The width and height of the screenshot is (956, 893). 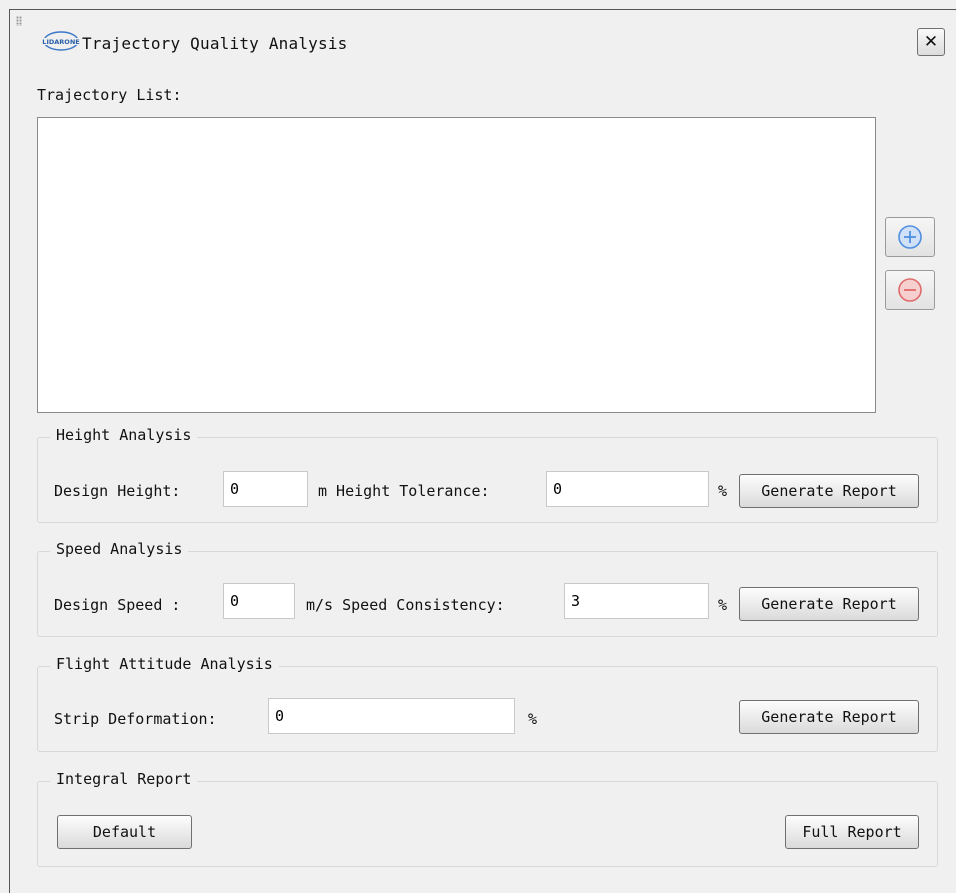 What do you see at coordinates (829, 491) in the screenshot?
I see `height-generate-report-button: Generate Report` at bounding box center [829, 491].